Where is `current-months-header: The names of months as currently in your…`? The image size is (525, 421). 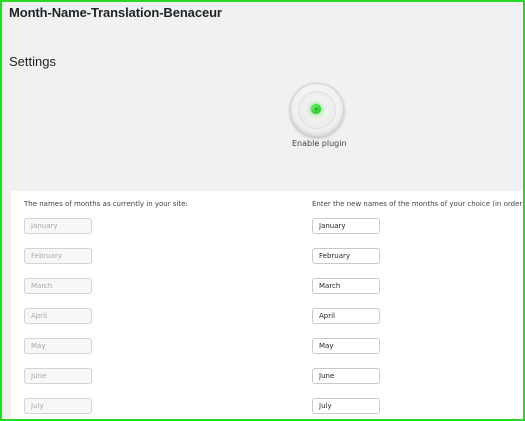
current-months-header: The names of months as currently in your… is located at coordinates (106, 204).